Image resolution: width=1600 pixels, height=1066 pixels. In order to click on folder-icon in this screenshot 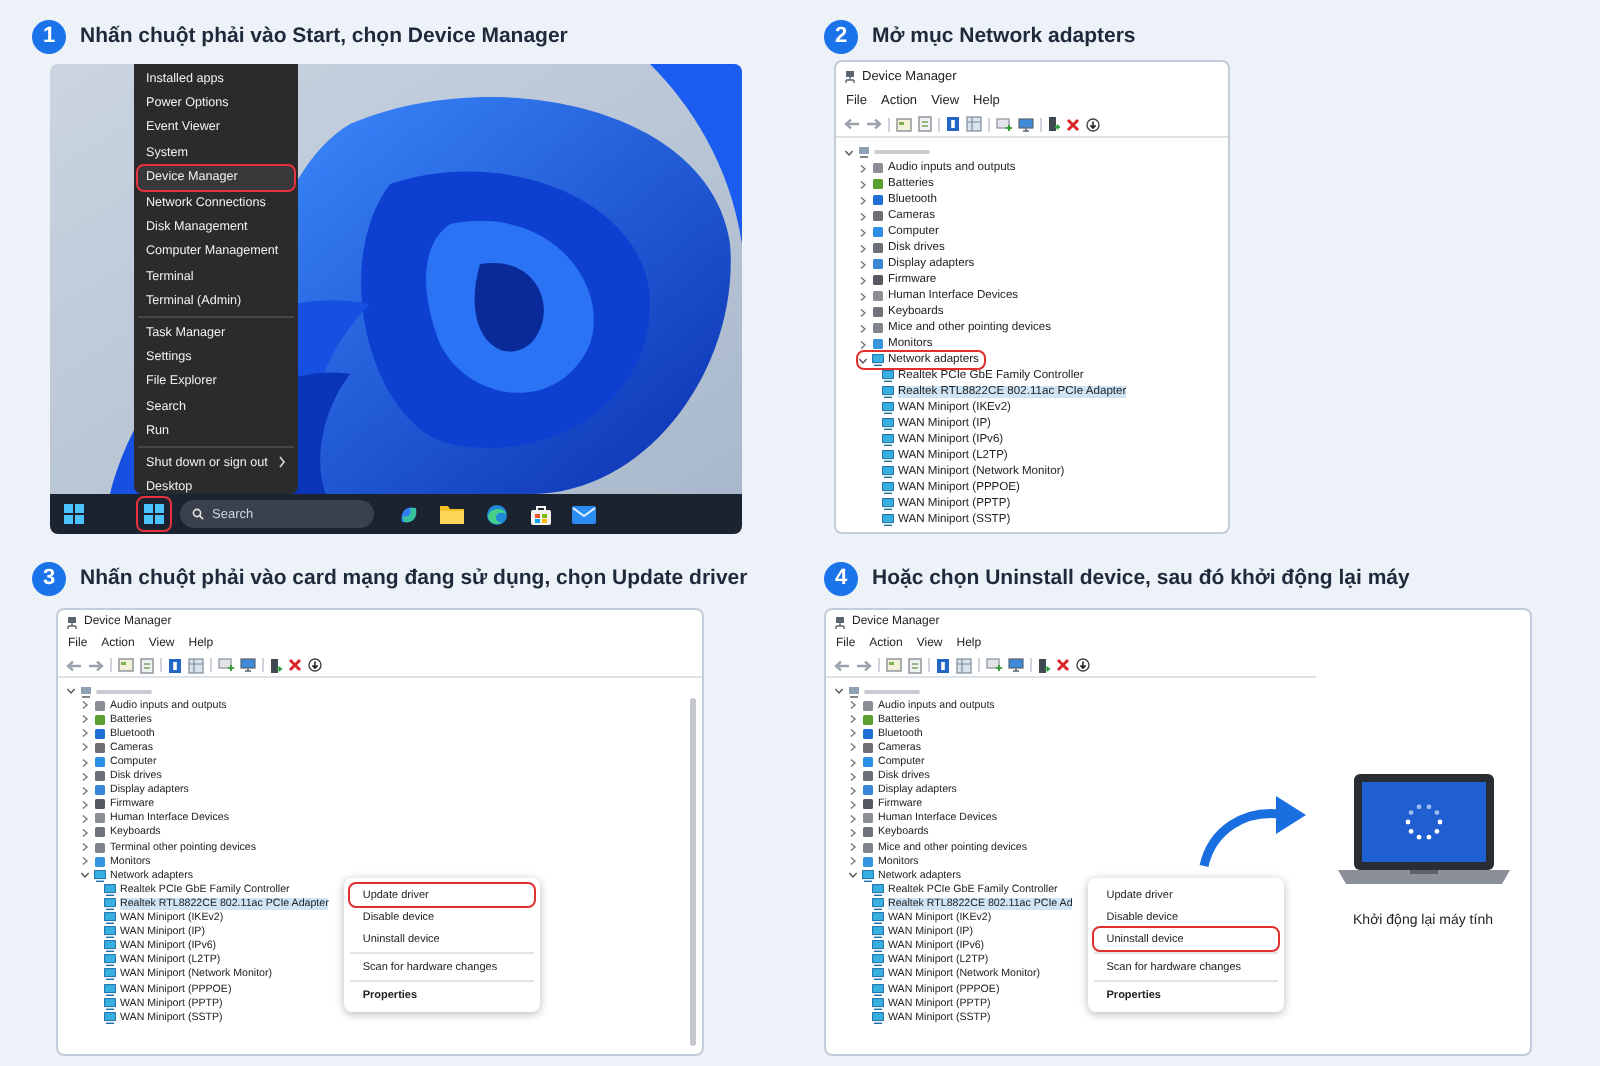, I will do `click(452, 514)`.